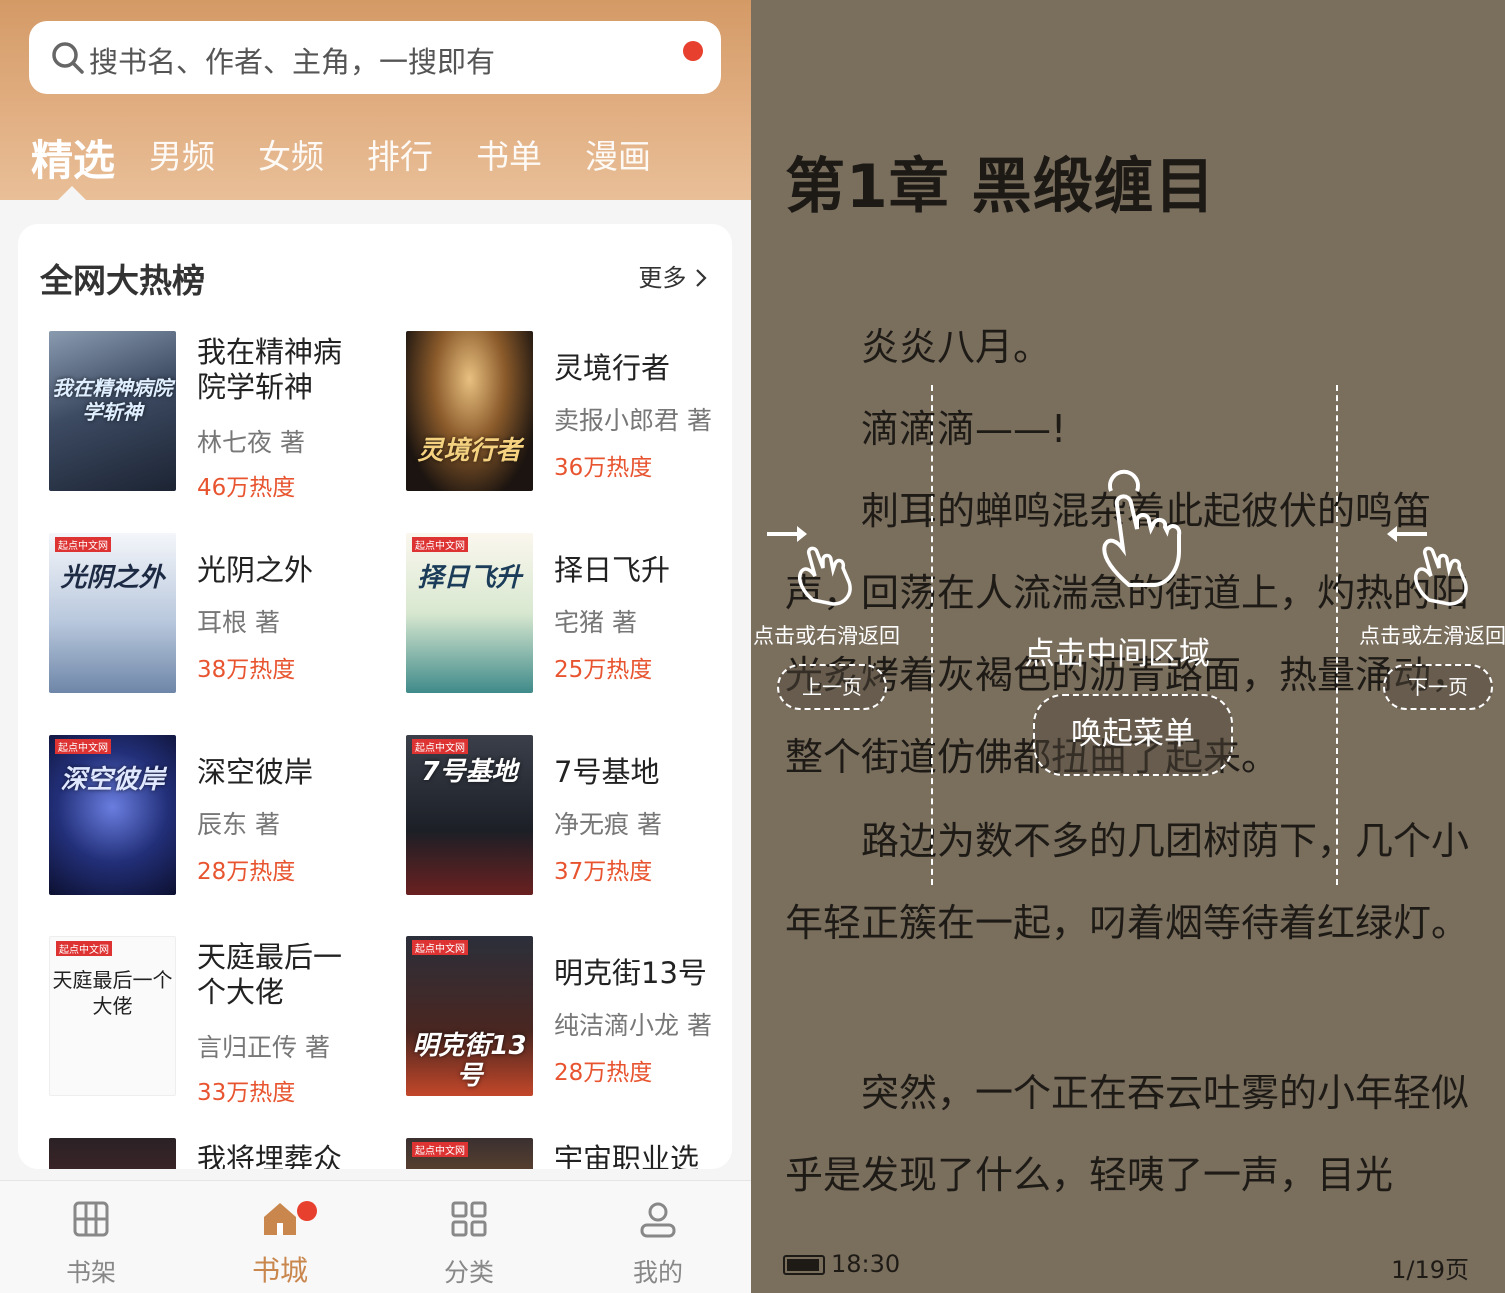 This screenshot has height=1293, width=1505. What do you see at coordinates (618, 154) in the screenshot?
I see `tab-comics: 漫画` at bounding box center [618, 154].